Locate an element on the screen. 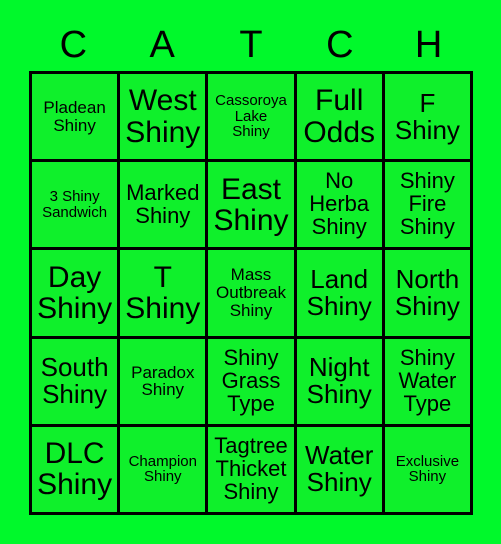 The height and width of the screenshot is (544, 501). bingo-cell: Day Shiny is located at coordinates (75, 293).